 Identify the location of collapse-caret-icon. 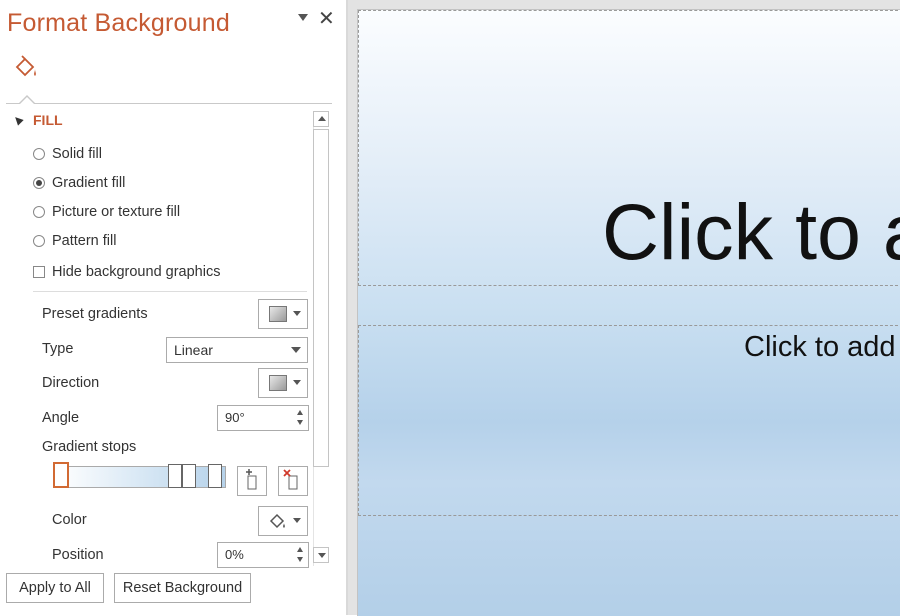
(18, 120).